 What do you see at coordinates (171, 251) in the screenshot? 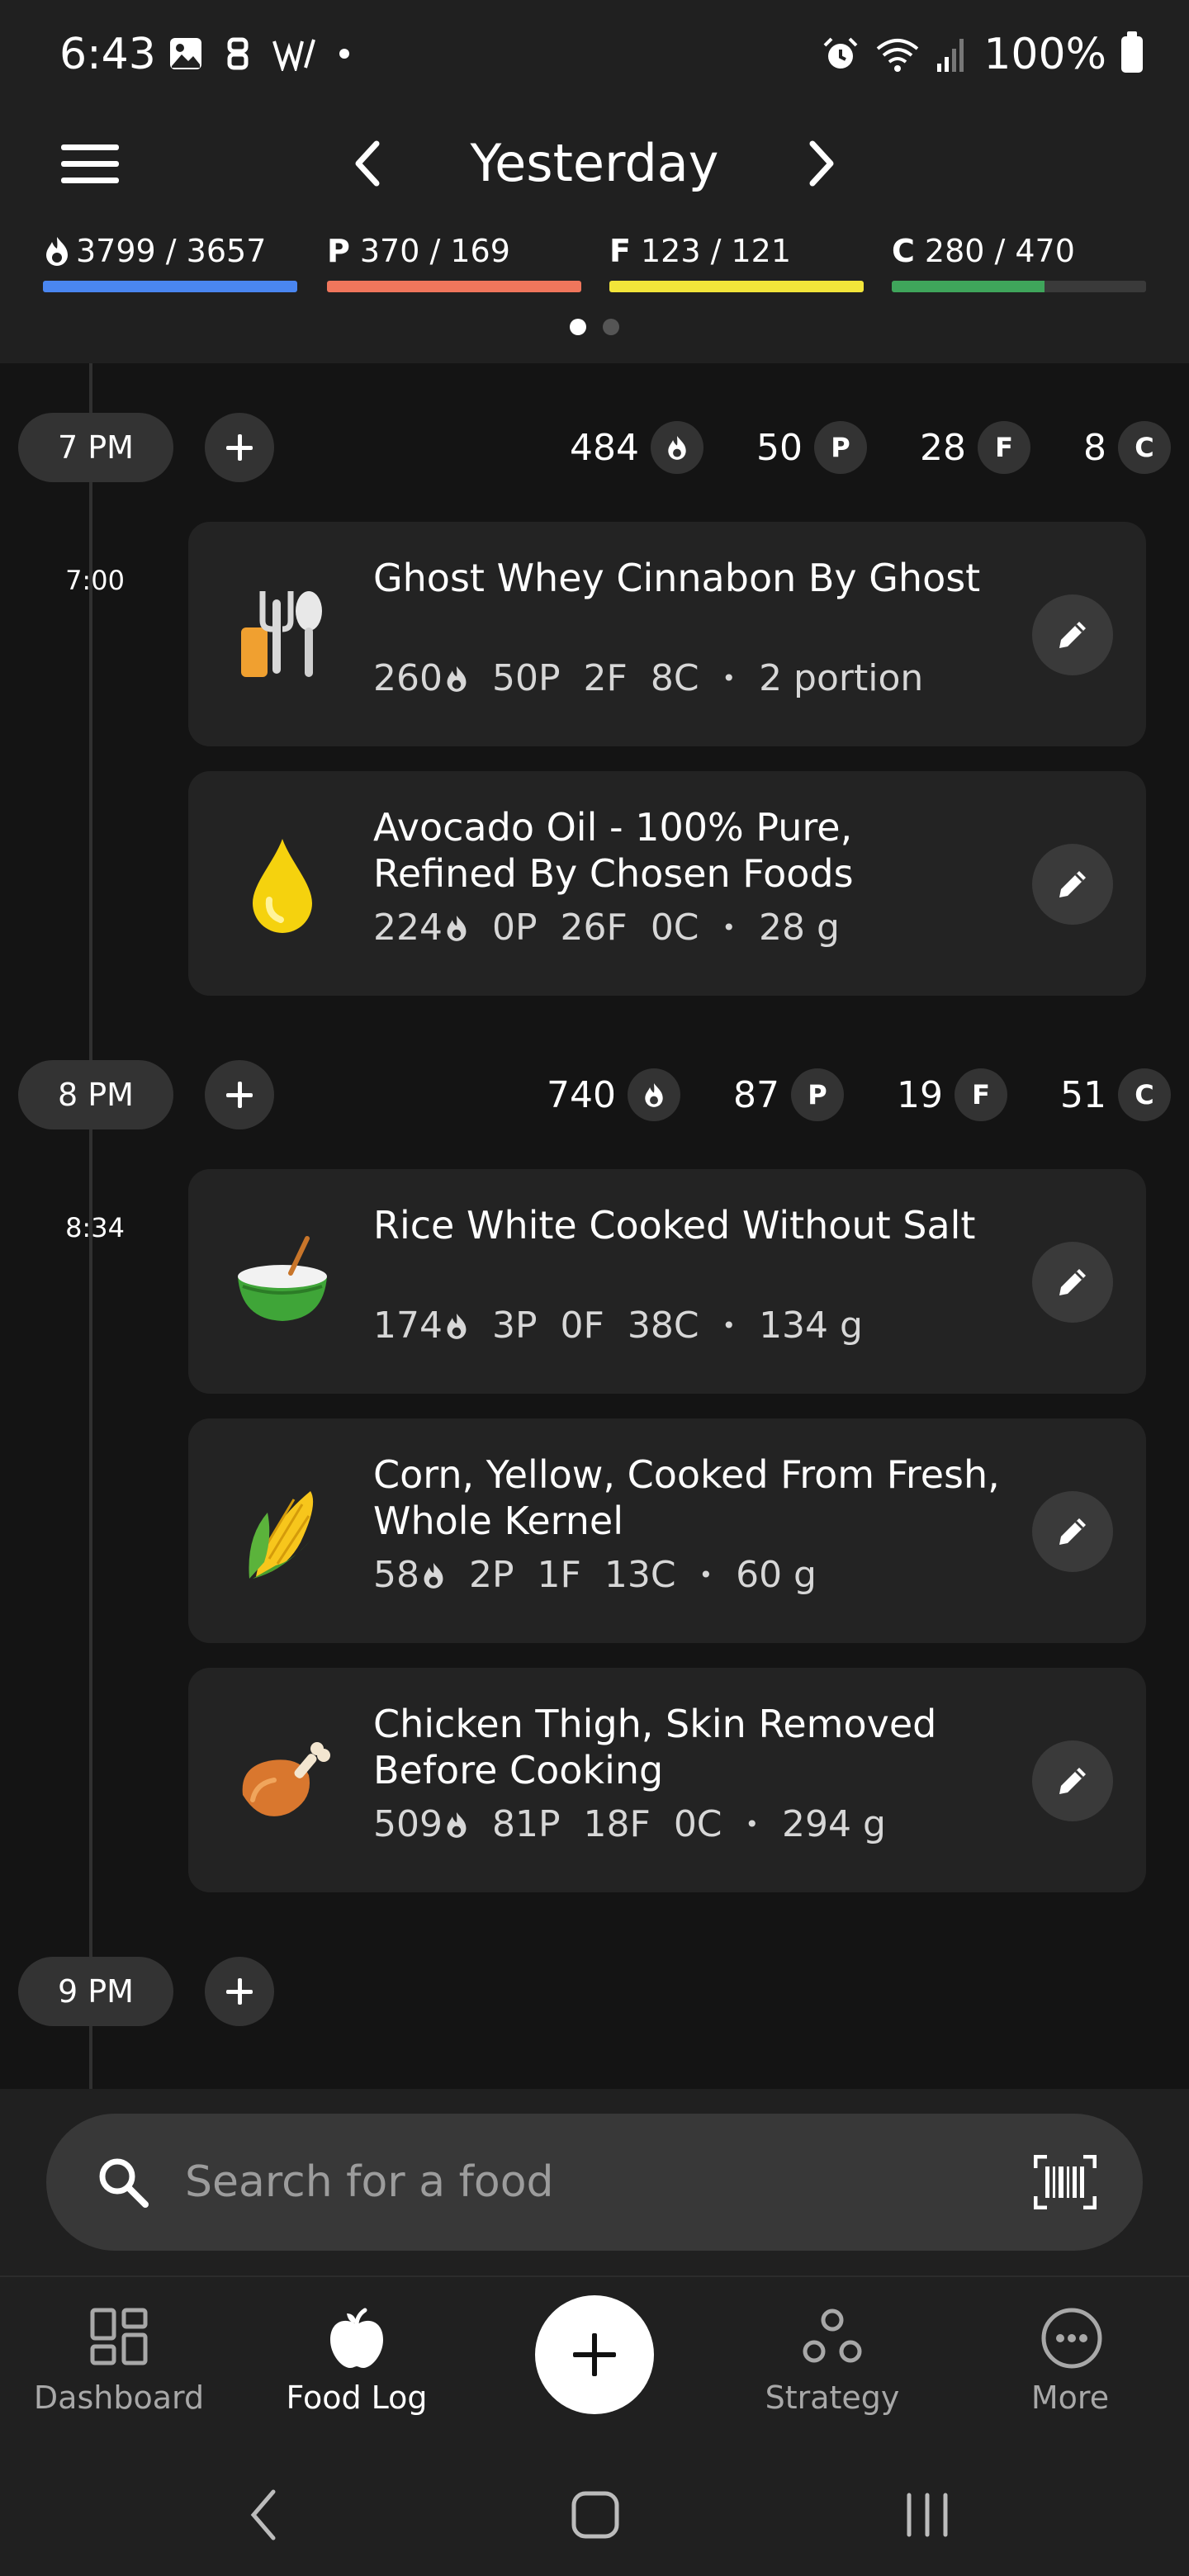
I see `calories-value: 3799 / 3657` at bounding box center [171, 251].